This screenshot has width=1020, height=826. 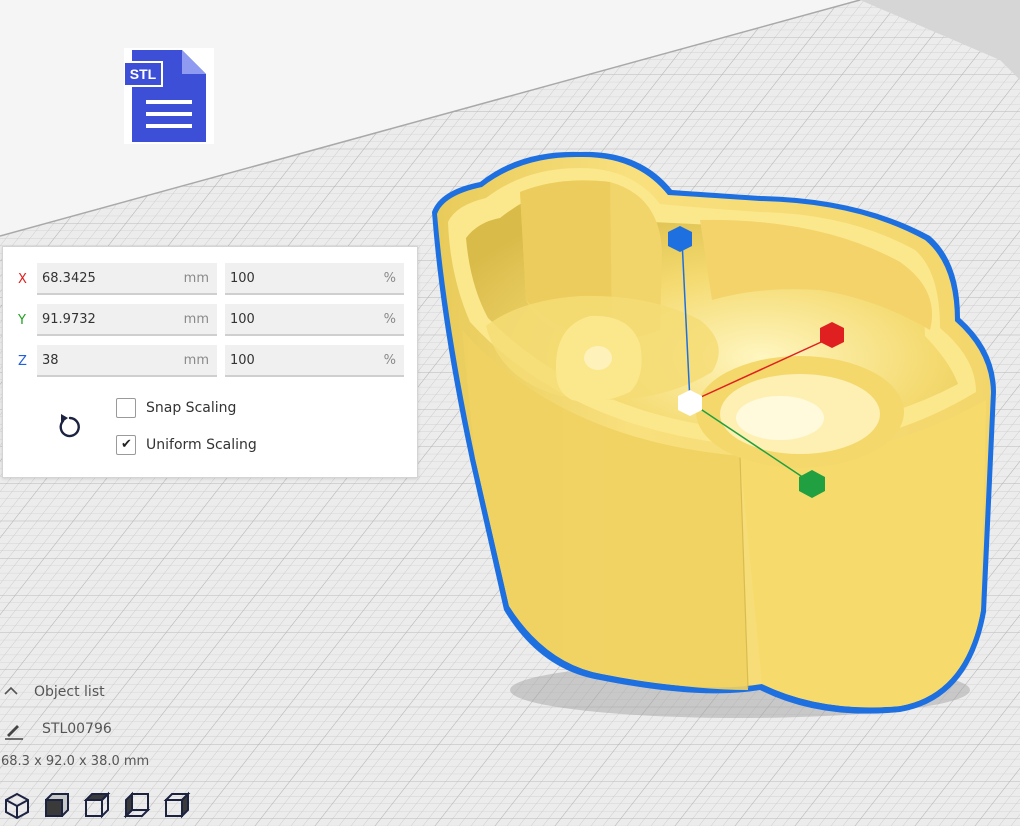 I want to click on view-buttons, so click(x=102, y=805).